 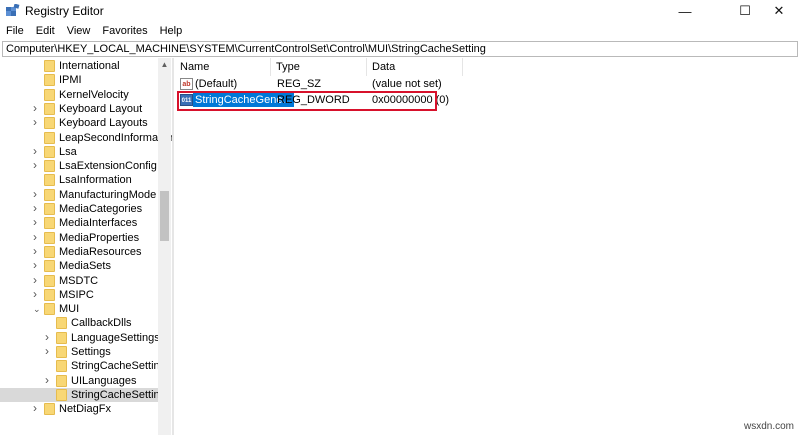 I want to click on tree-item-label: Keyboard Layouts, so click(x=103, y=123).